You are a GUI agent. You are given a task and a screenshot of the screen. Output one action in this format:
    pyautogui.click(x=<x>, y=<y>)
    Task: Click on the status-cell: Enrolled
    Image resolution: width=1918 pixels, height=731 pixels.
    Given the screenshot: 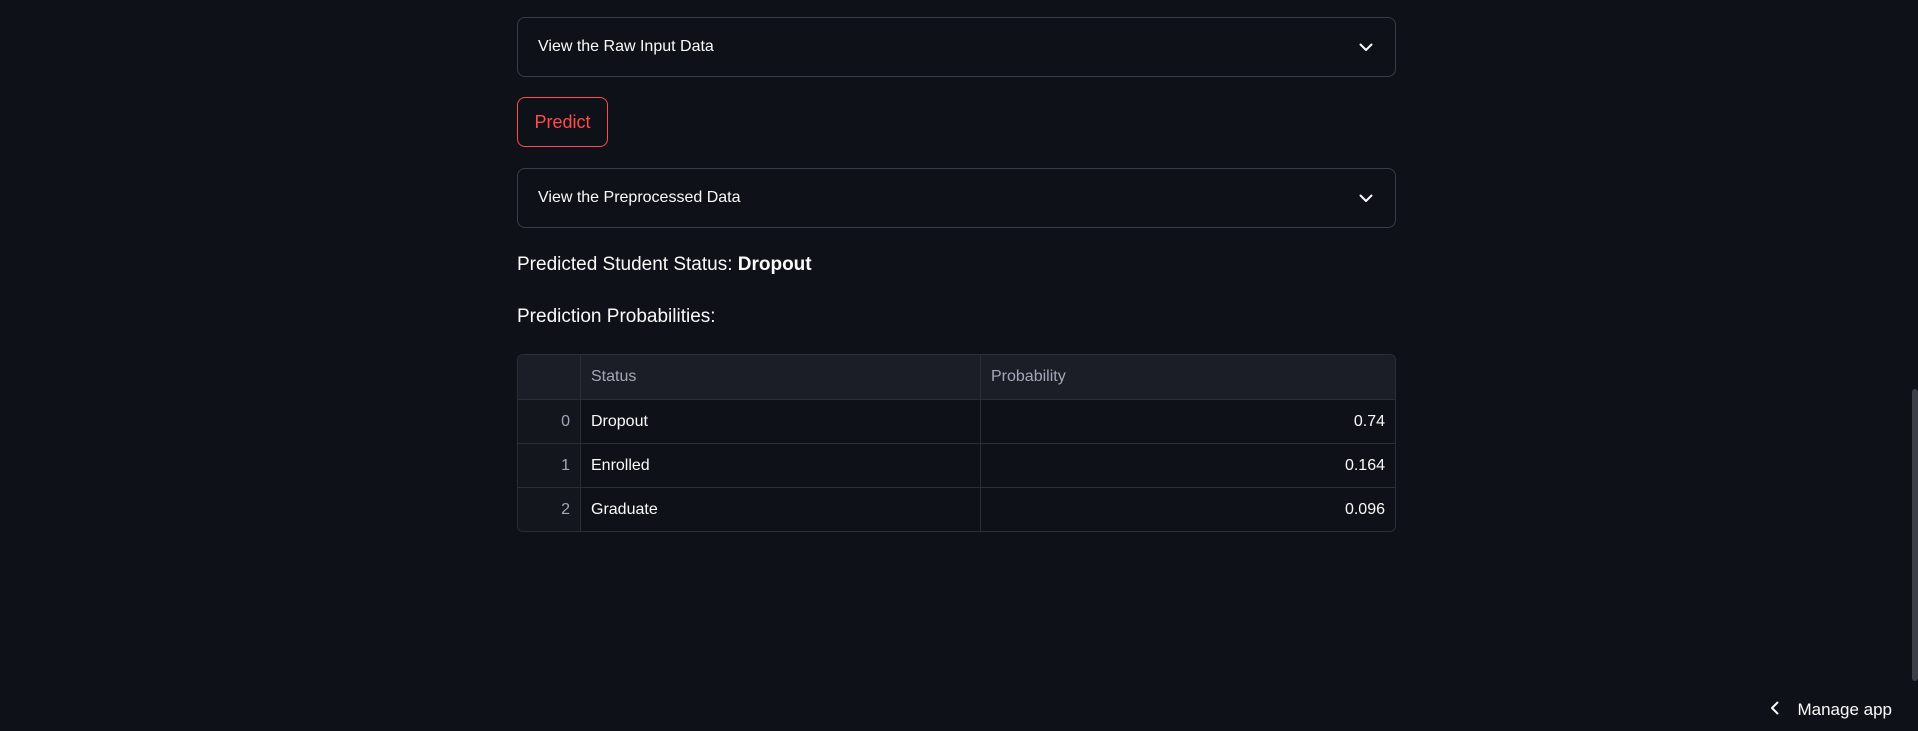 What is the action you would take?
    pyautogui.click(x=781, y=465)
    